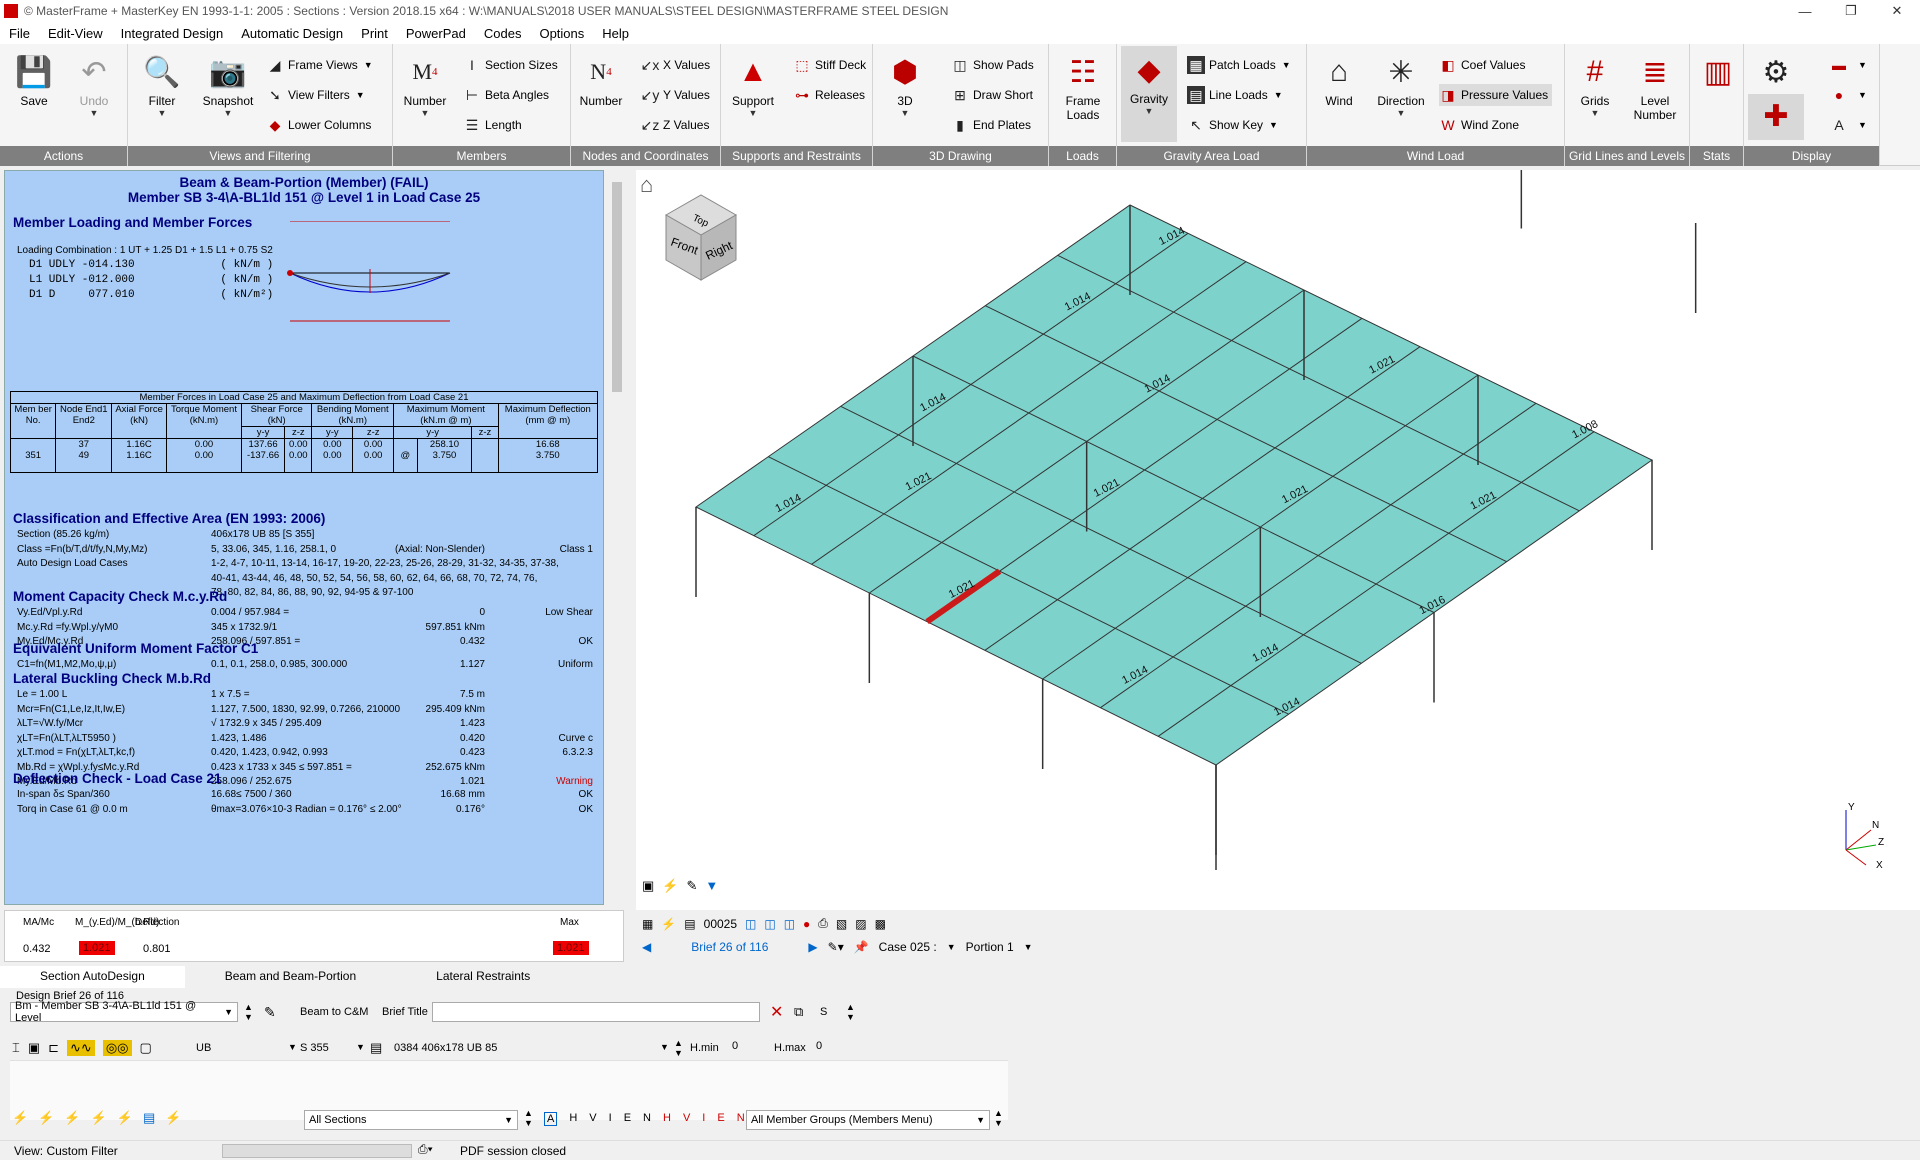 The height and width of the screenshot is (1160, 1920). What do you see at coordinates (753, 83) in the screenshot?
I see `support-button: ▲ Support ▼` at bounding box center [753, 83].